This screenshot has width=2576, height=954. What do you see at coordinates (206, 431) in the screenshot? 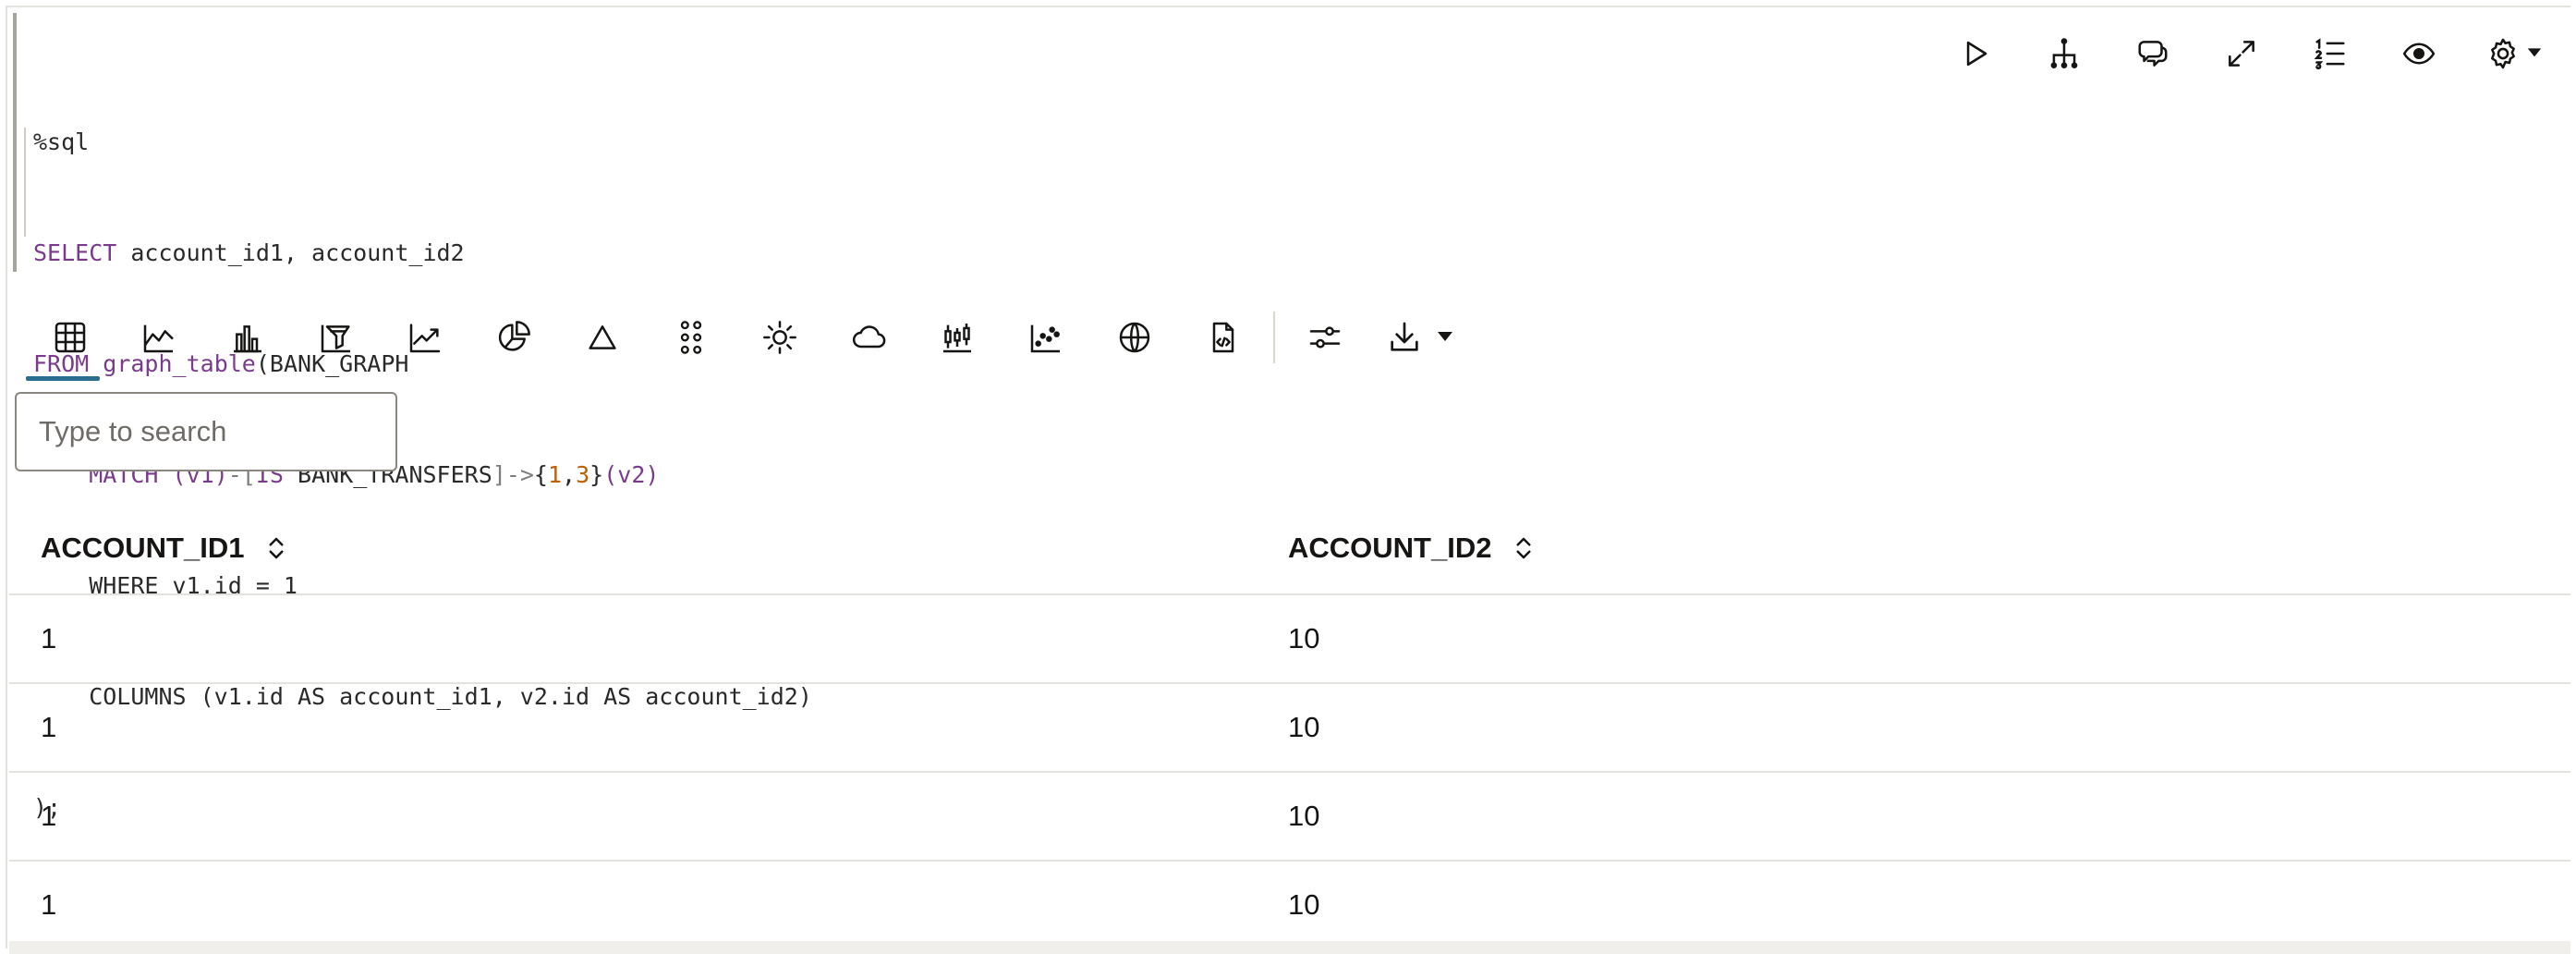
I see `search-input` at bounding box center [206, 431].